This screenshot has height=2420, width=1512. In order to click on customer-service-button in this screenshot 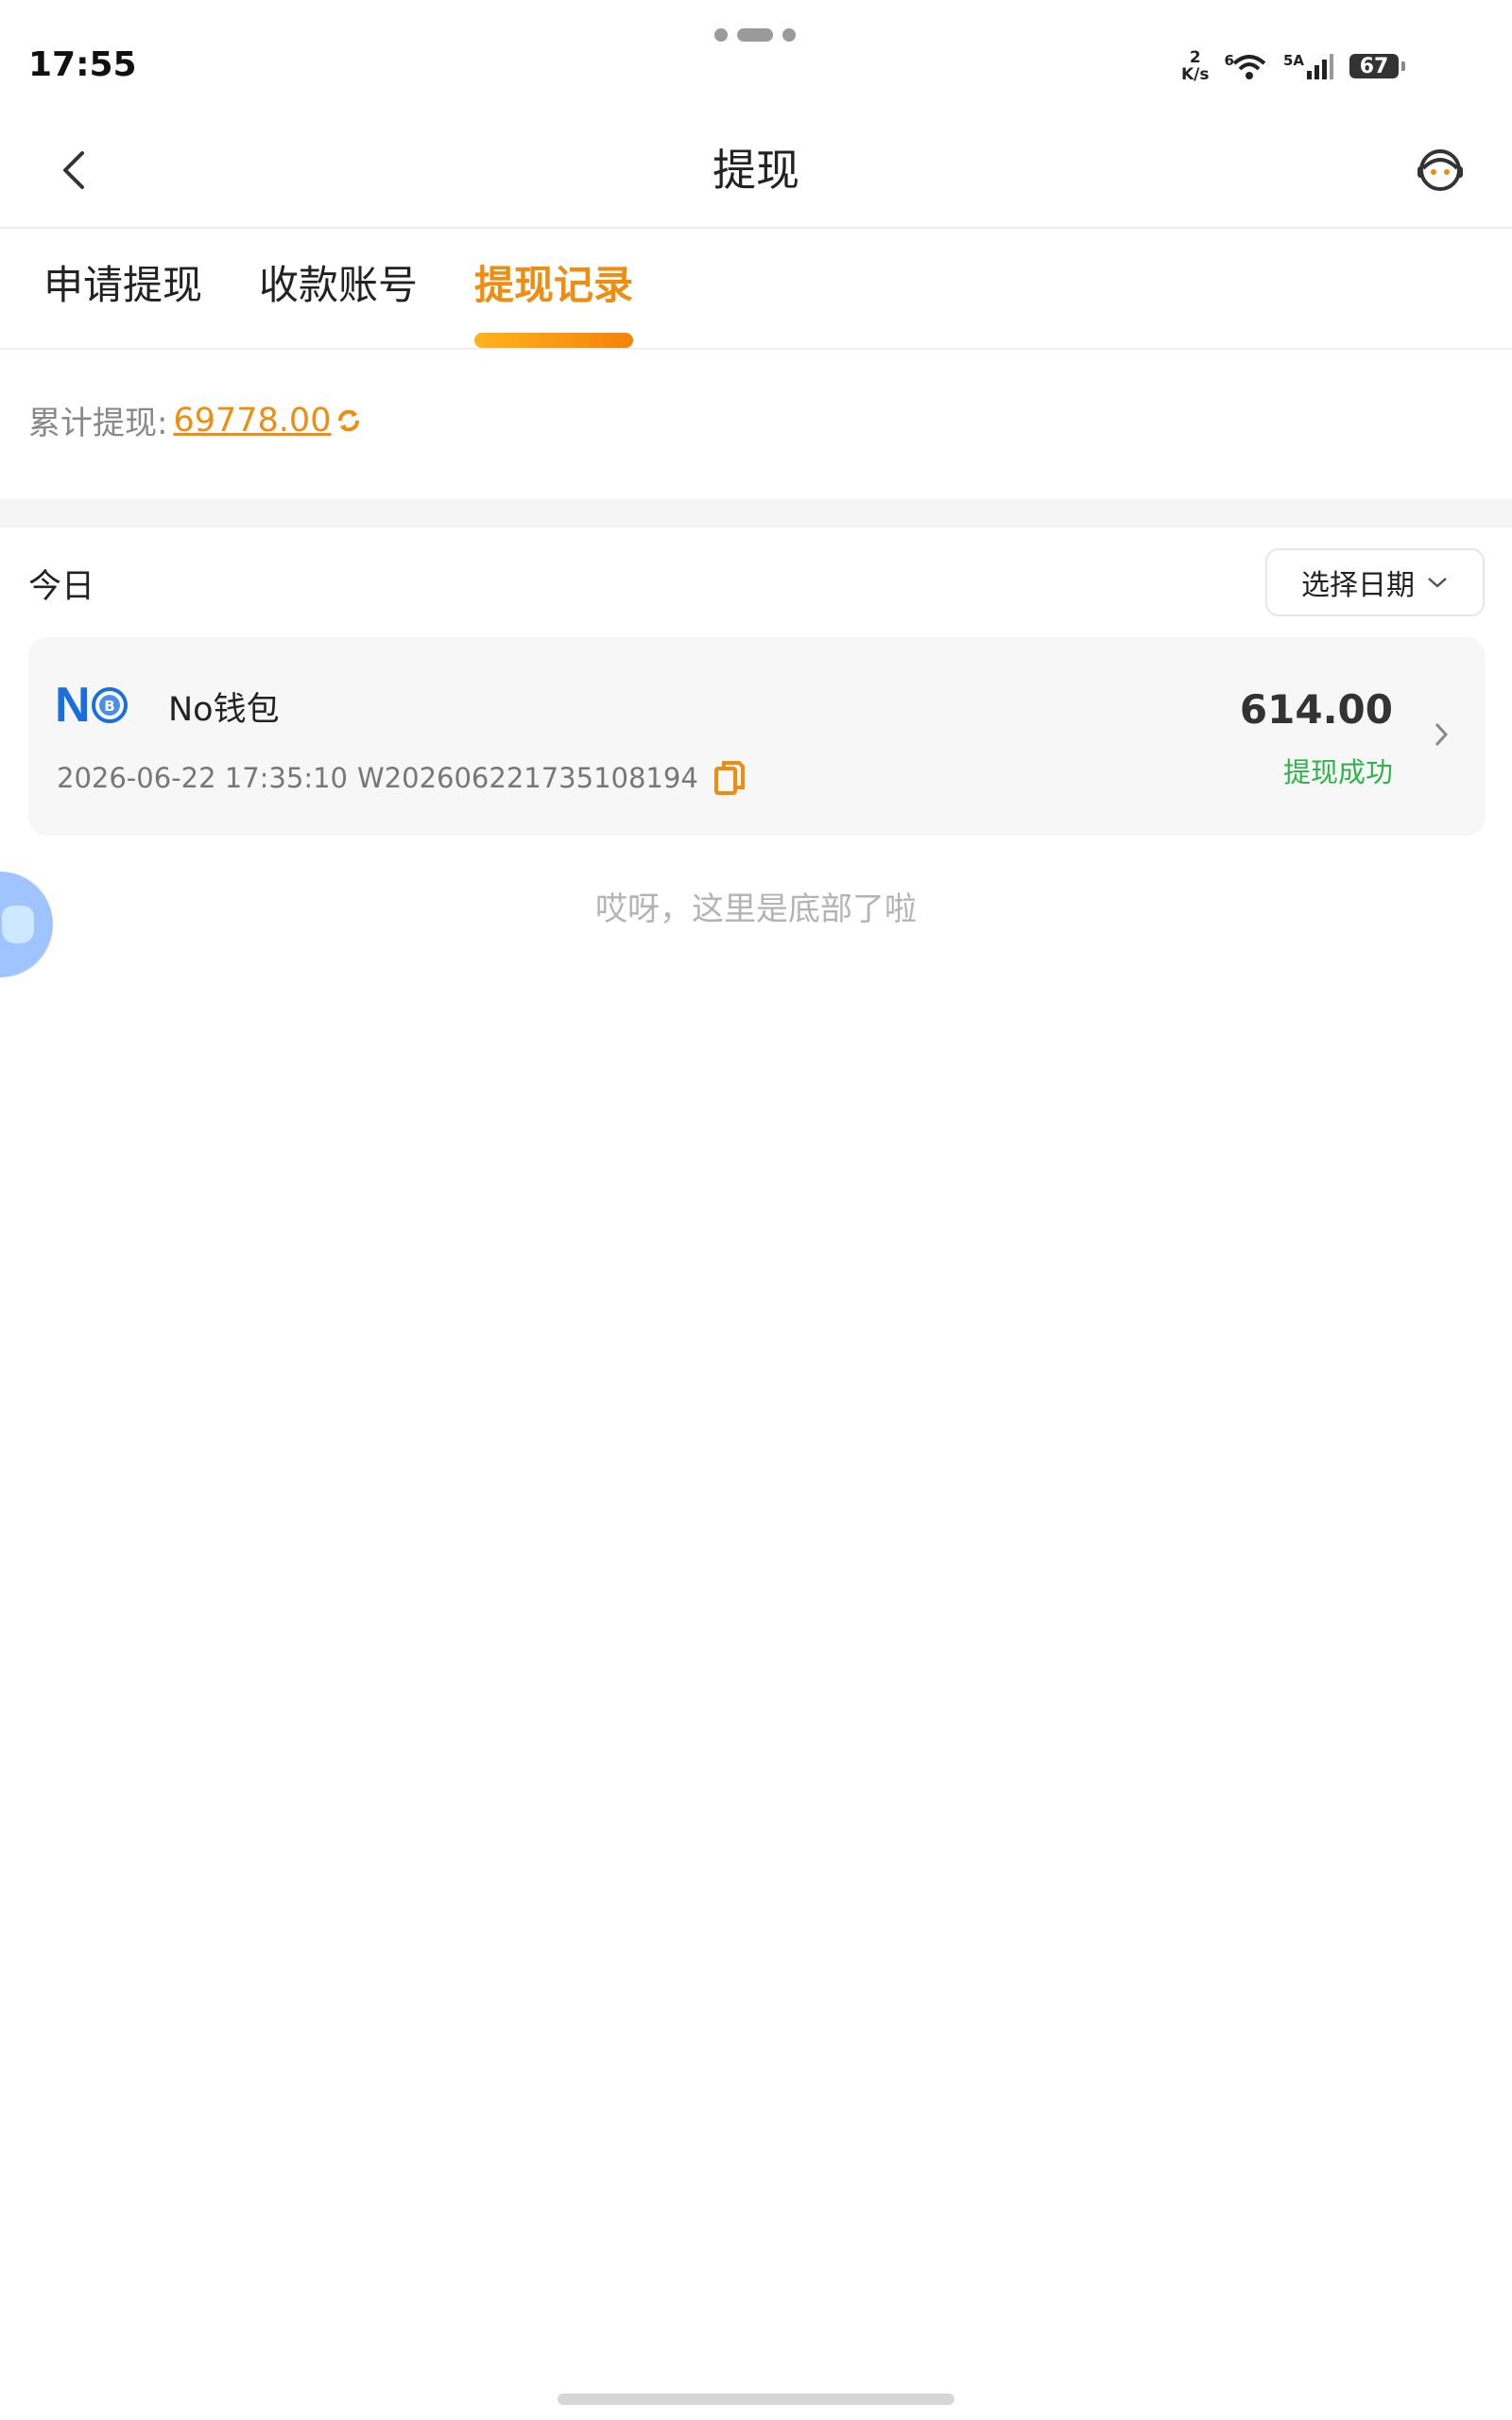, I will do `click(1440, 170)`.